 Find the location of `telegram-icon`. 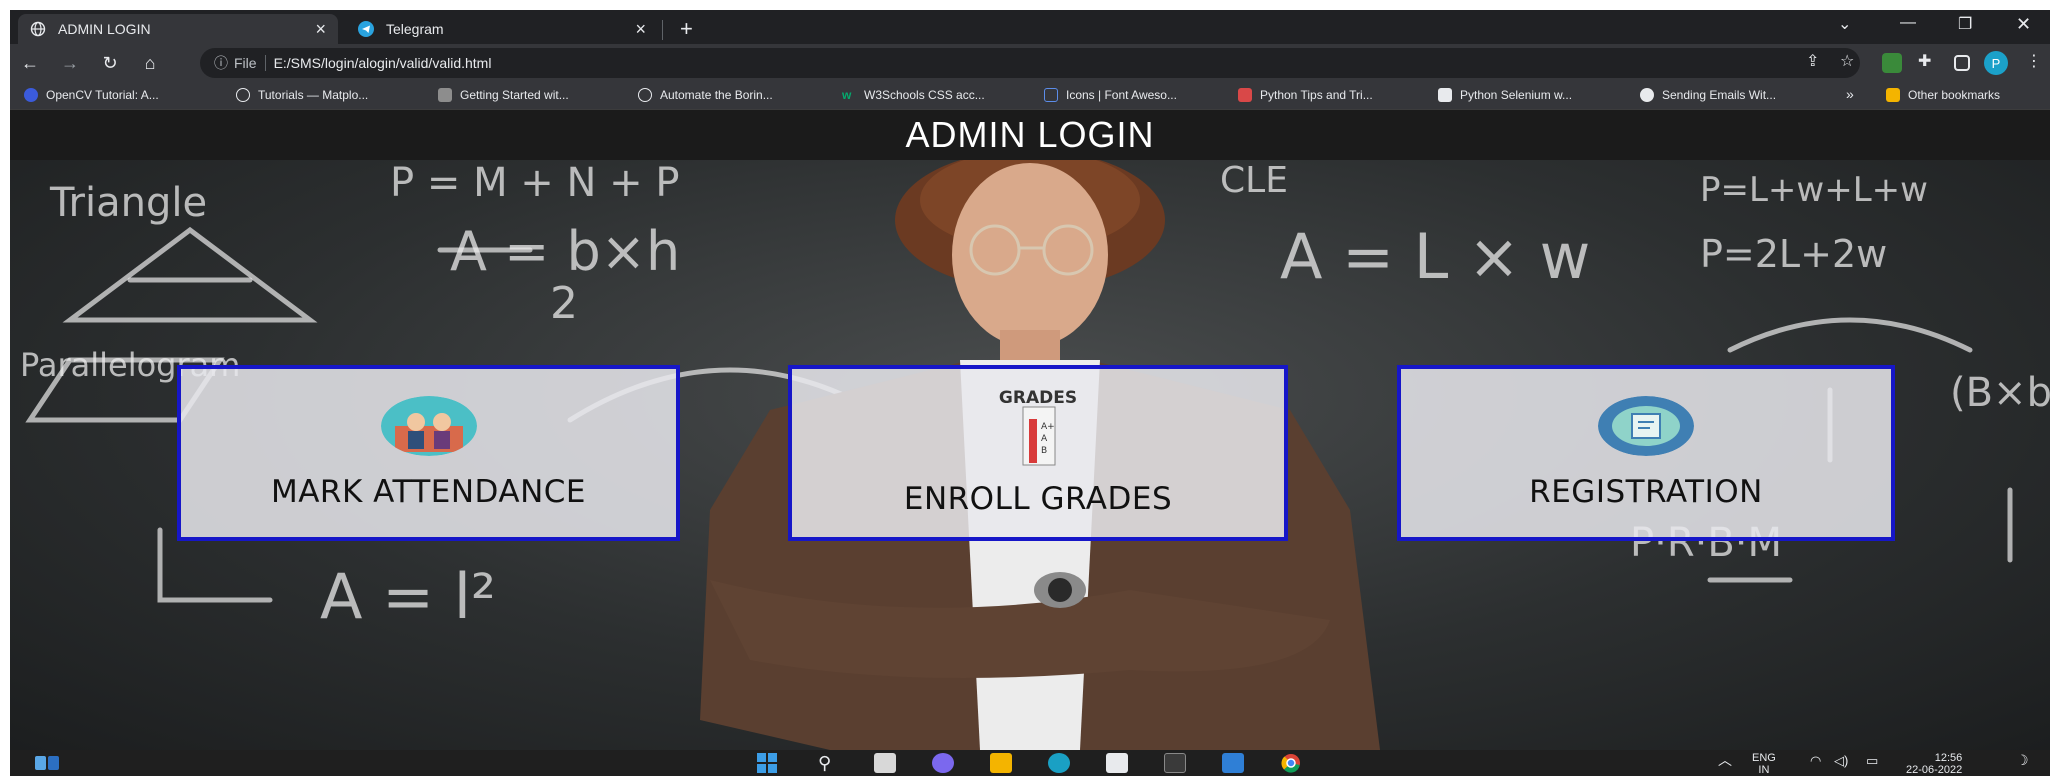

telegram-icon is located at coordinates (366, 29).